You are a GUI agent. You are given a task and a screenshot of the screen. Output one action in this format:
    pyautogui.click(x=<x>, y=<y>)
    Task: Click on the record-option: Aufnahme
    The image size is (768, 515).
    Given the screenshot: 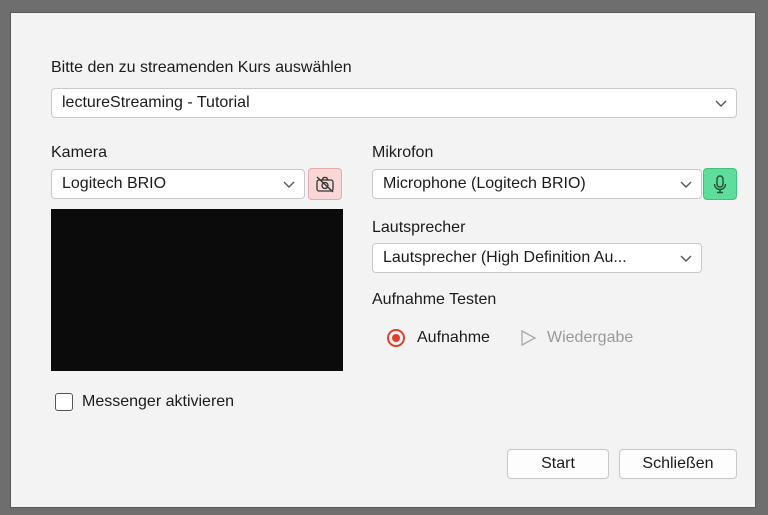 What is the action you would take?
    pyautogui.click(x=438, y=338)
    